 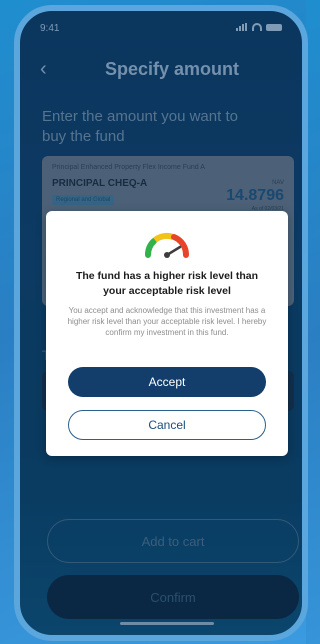 I want to click on risk-gauge-icon, so click(x=166, y=245).